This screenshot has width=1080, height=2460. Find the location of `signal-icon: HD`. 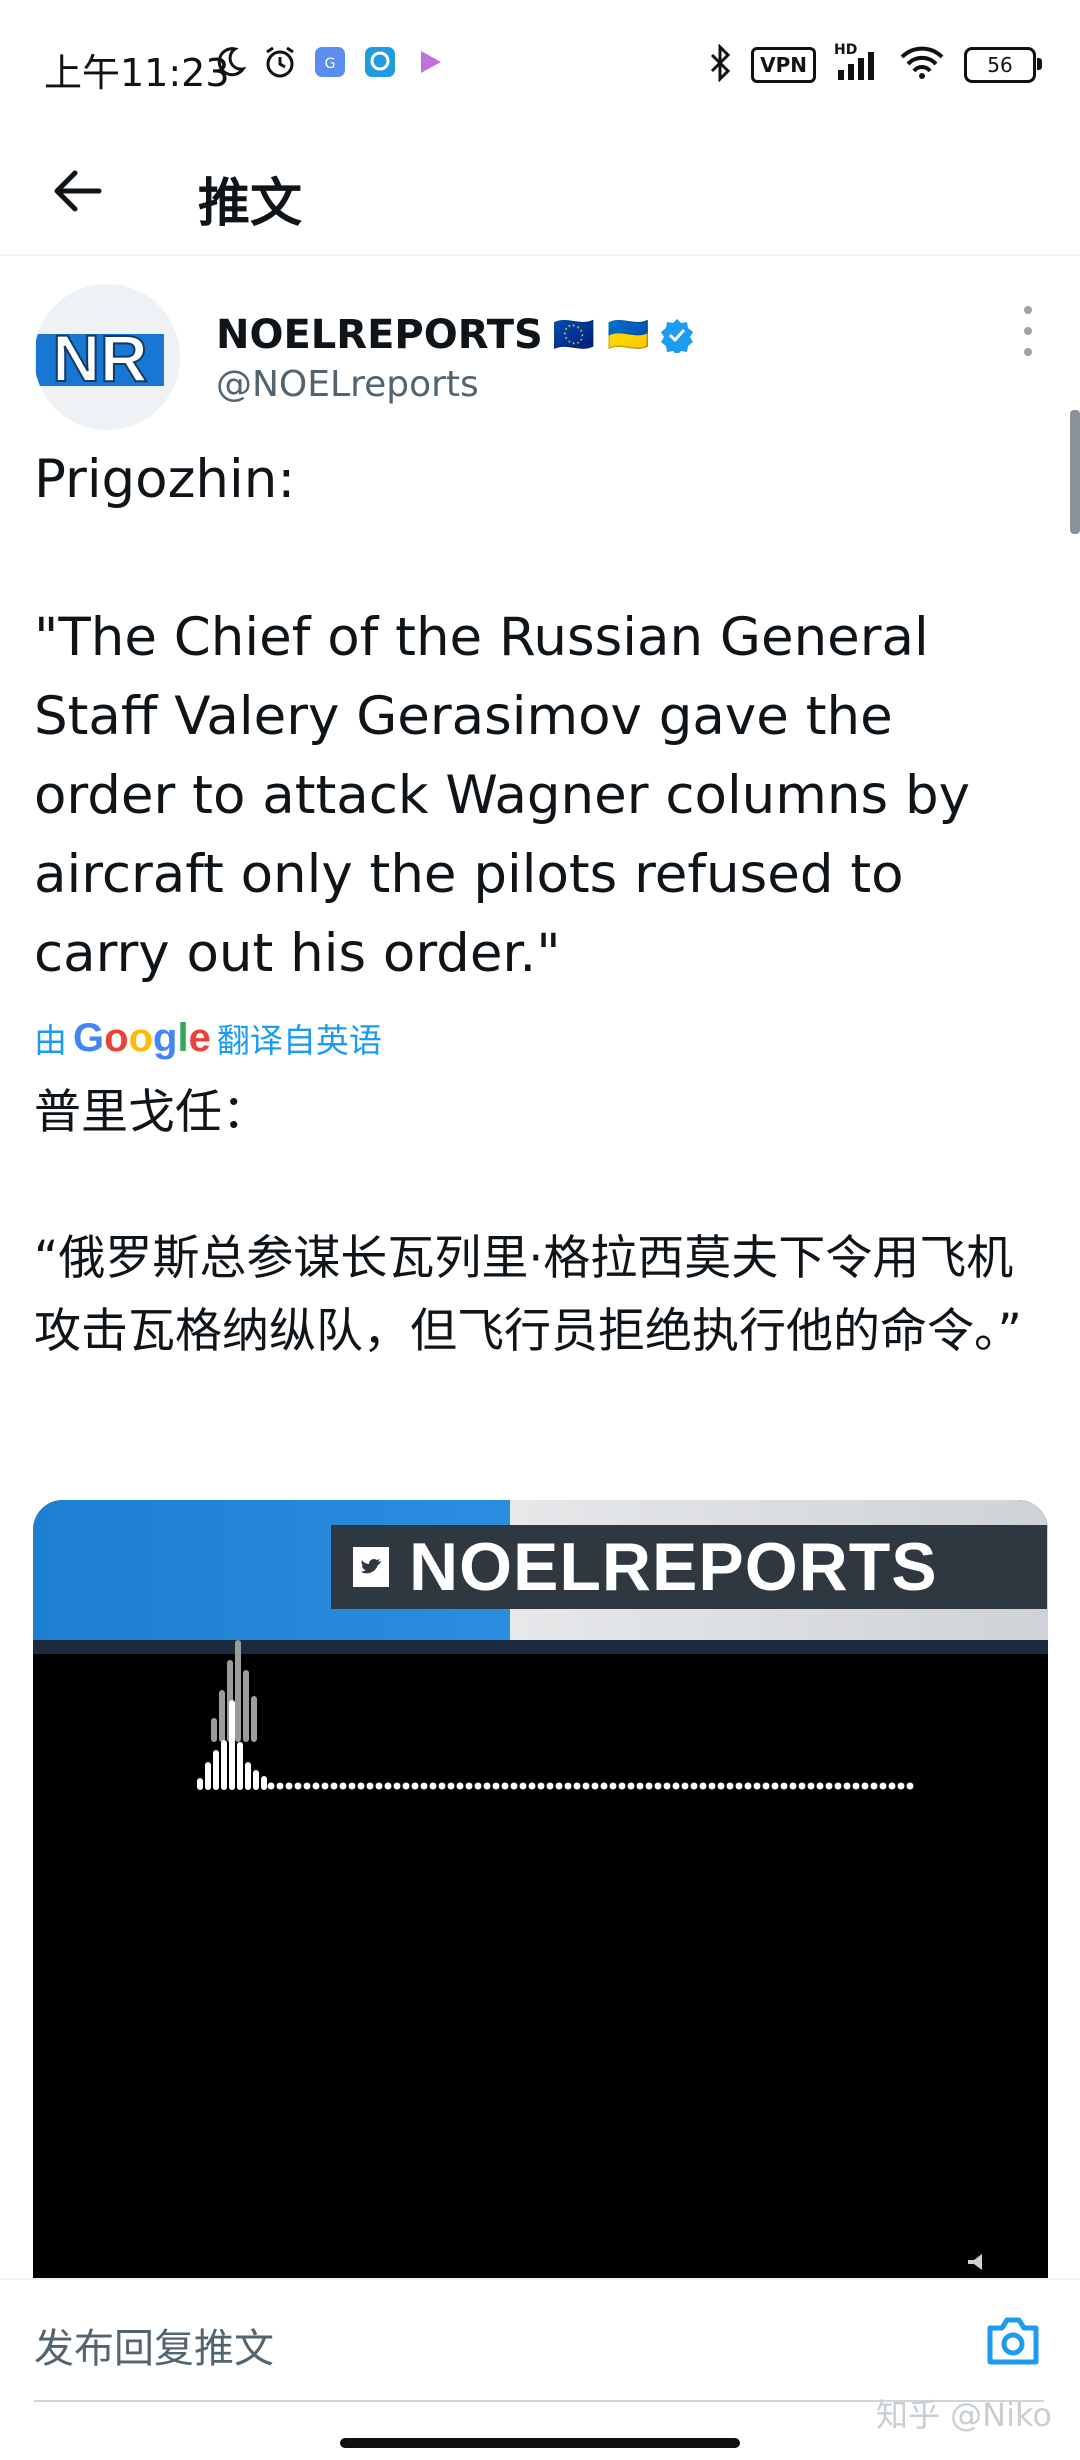

signal-icon: HD is located at coordinates (857, 62).